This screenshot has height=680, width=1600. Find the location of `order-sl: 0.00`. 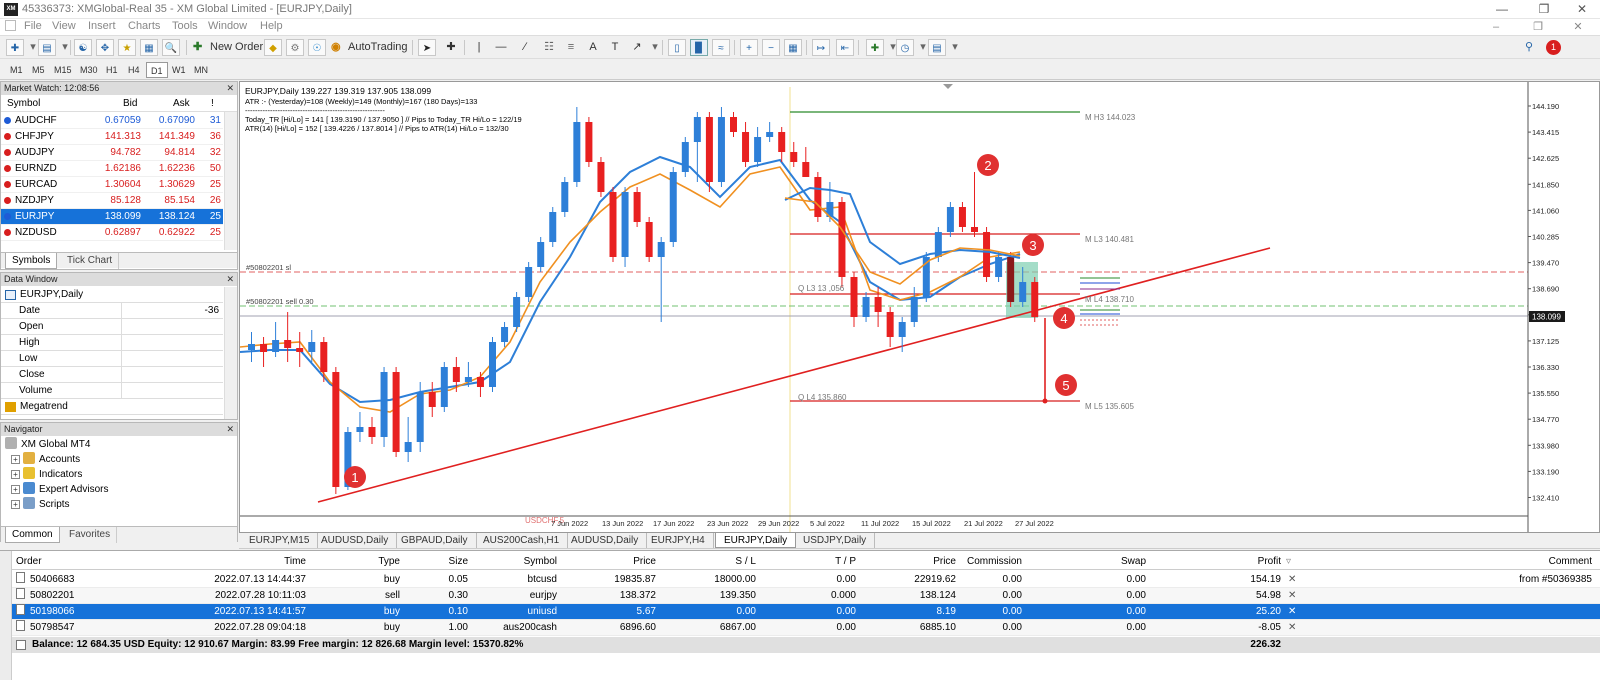

order-sl: 0.00 is located at coordinates (721, 612).